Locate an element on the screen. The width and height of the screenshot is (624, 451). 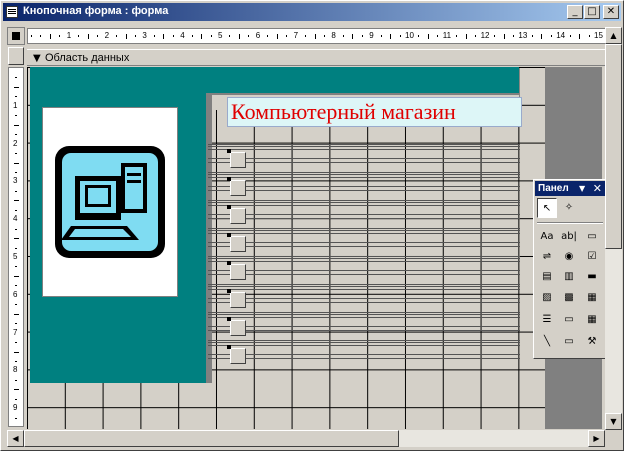
list-box-tool: ▥ is located at coordinates (569, 277).